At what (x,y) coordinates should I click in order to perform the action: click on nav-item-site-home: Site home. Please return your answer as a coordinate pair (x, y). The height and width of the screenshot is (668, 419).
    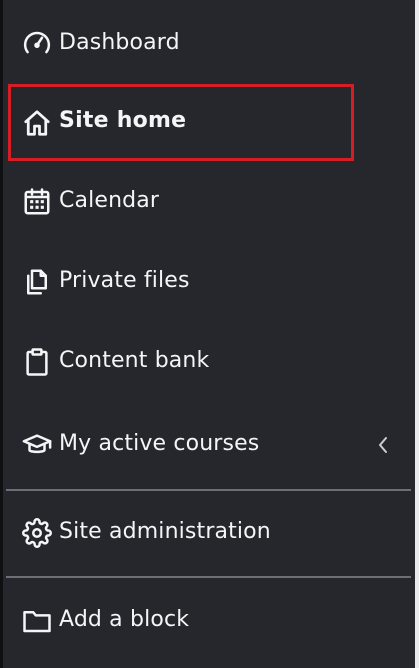
    Looking at the image, I should click on (207, 123).